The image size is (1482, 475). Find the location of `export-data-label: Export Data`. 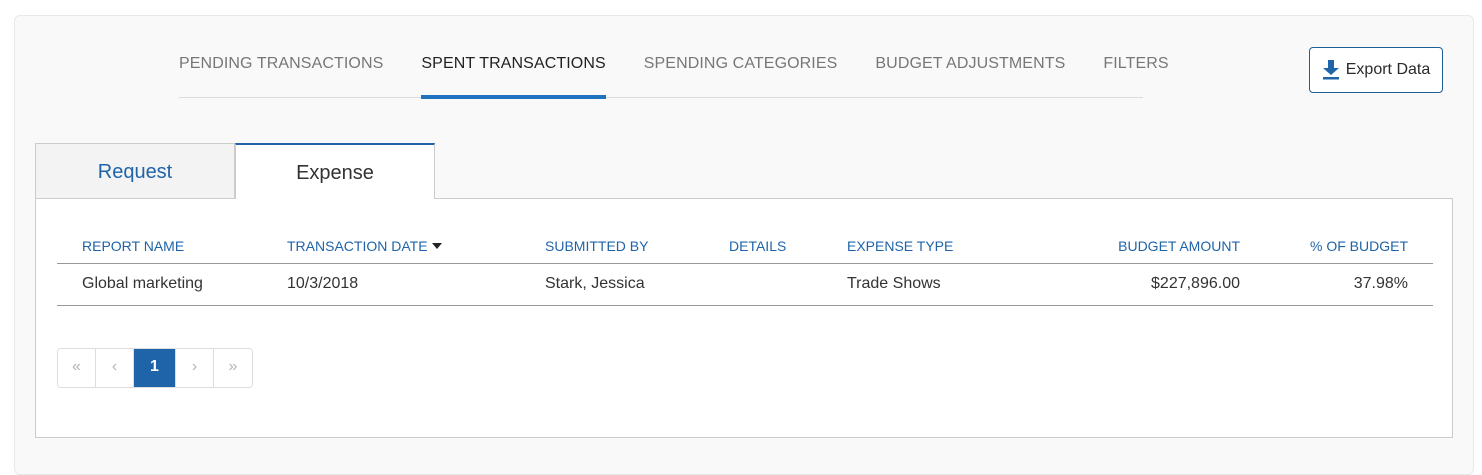

export-data-label: Export Data is located at coordinates (1388, 69).